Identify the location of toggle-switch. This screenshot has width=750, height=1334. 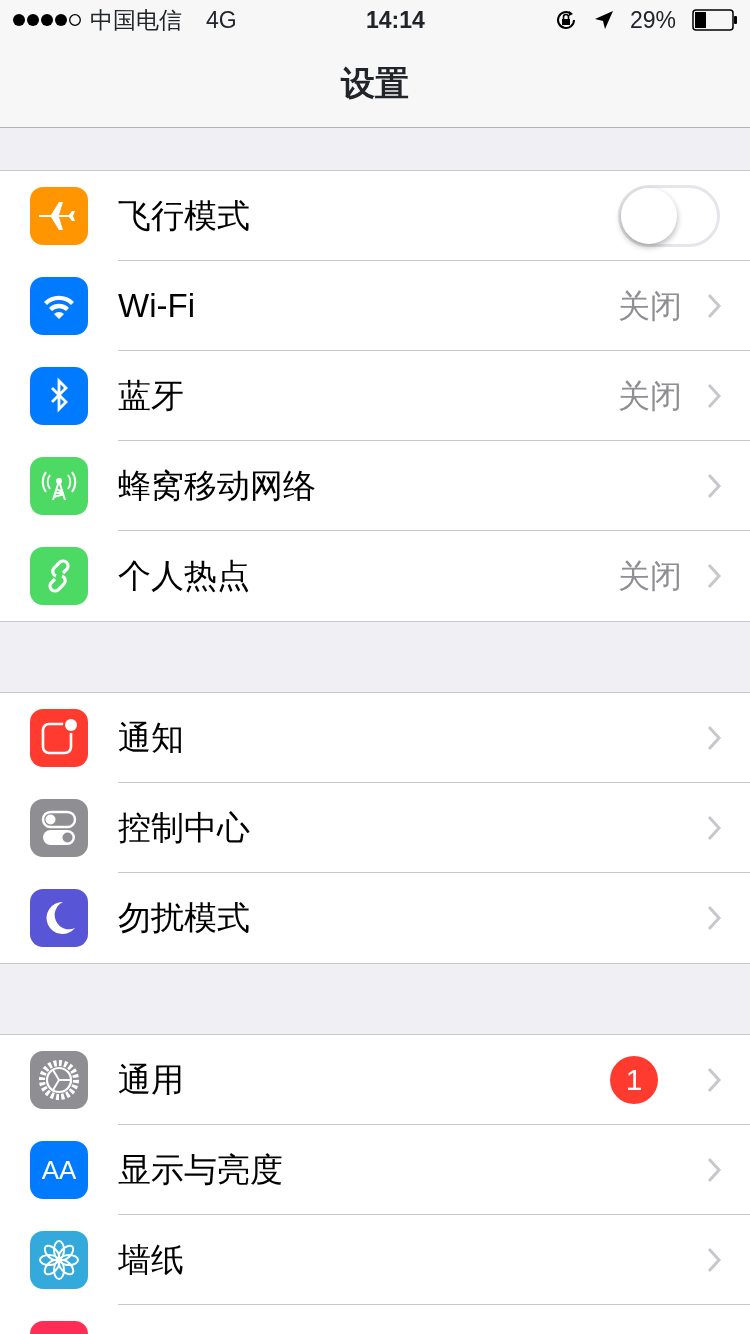
(669, 215).